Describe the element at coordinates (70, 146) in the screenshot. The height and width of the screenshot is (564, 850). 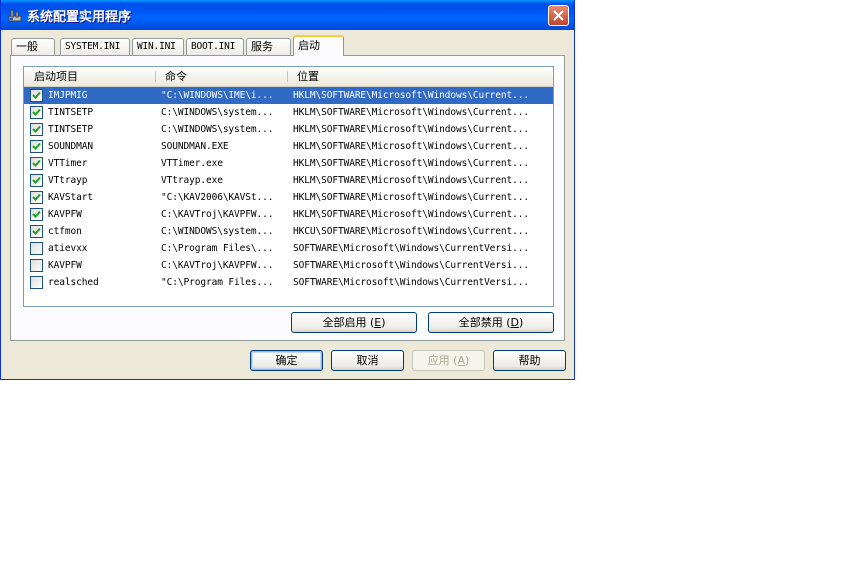
I see `item-cell: SOUNDMAN` at that location.